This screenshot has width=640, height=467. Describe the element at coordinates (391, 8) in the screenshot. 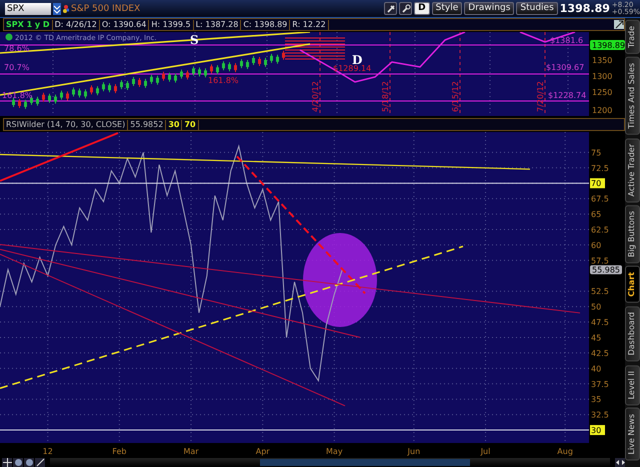

I see `tools-icon` at that location.